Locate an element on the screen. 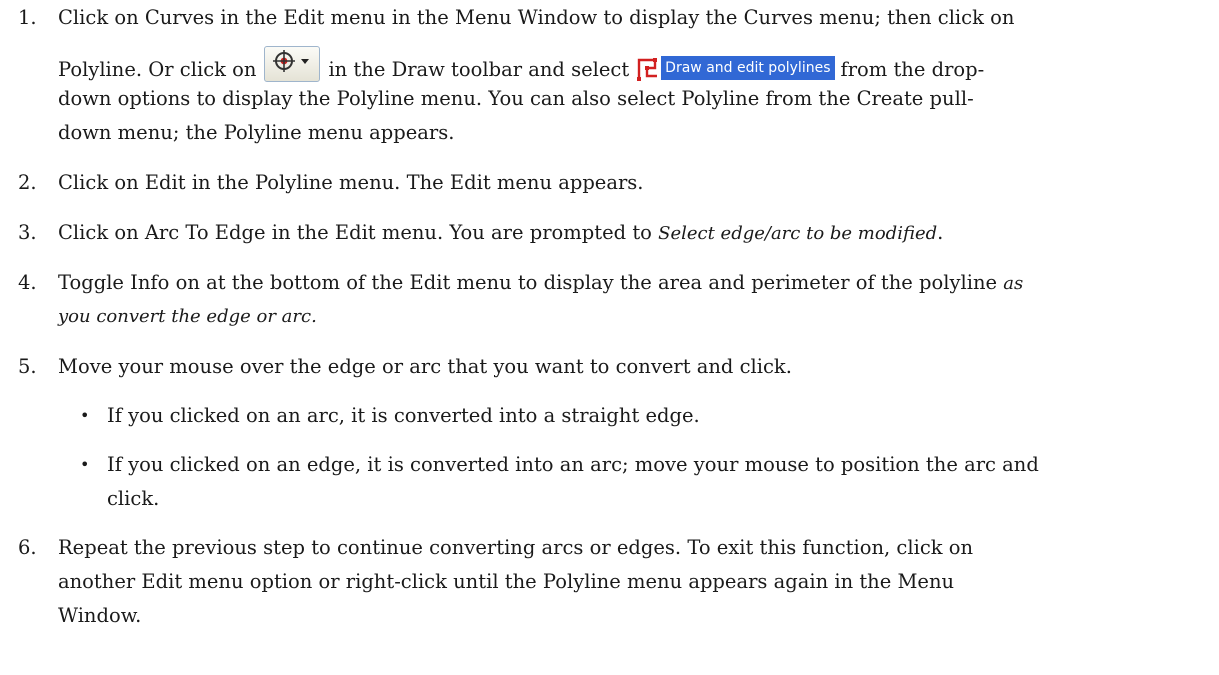 The width and height of the screenshot is (1219, 675). step-number: 6. is located at coordinates (27, 547).